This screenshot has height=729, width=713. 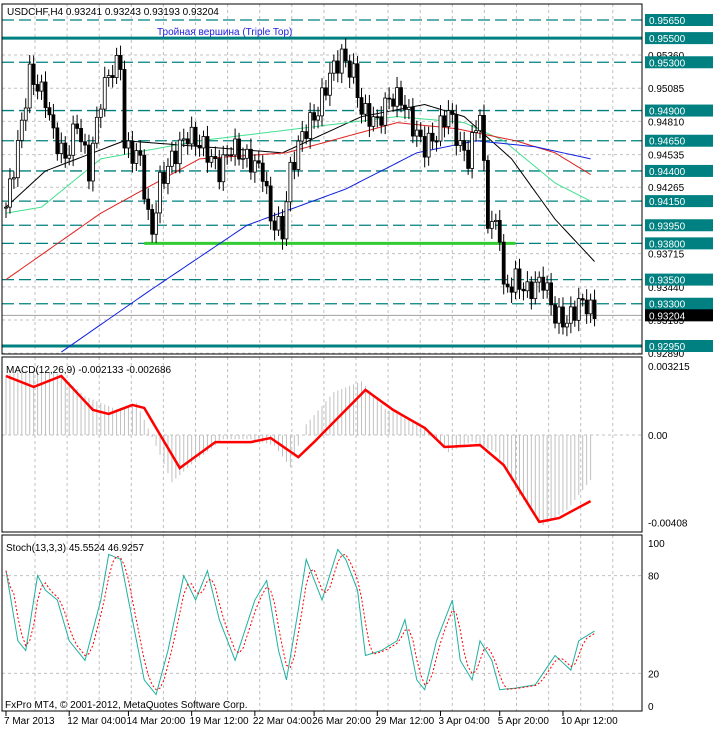 I want to click on level-label: 0.94650, so click(x=667, y=142).